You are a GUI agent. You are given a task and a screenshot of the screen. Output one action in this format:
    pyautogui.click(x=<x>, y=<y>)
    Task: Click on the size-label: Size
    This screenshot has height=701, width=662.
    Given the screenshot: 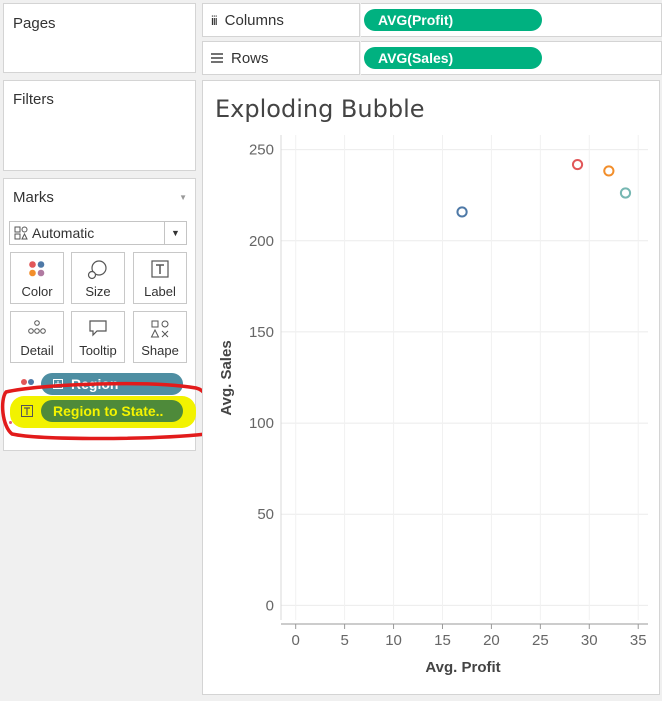 What is the action you would take?
    pyautogui.click(x=98, y=291)
    